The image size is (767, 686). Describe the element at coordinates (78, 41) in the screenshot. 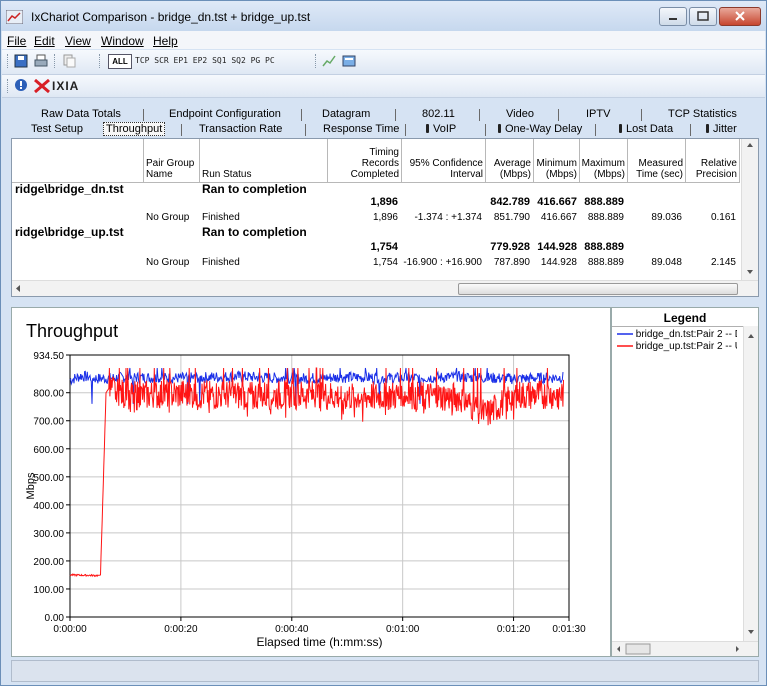

I see `menu-view: View` at that location.